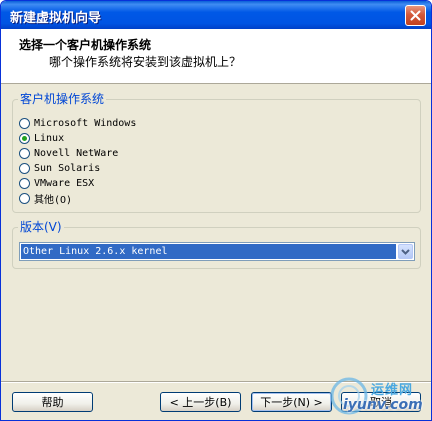 The width and height of the screenshot is (432, 421). I want to click on radio-linux: Linux, so click(41, 138).